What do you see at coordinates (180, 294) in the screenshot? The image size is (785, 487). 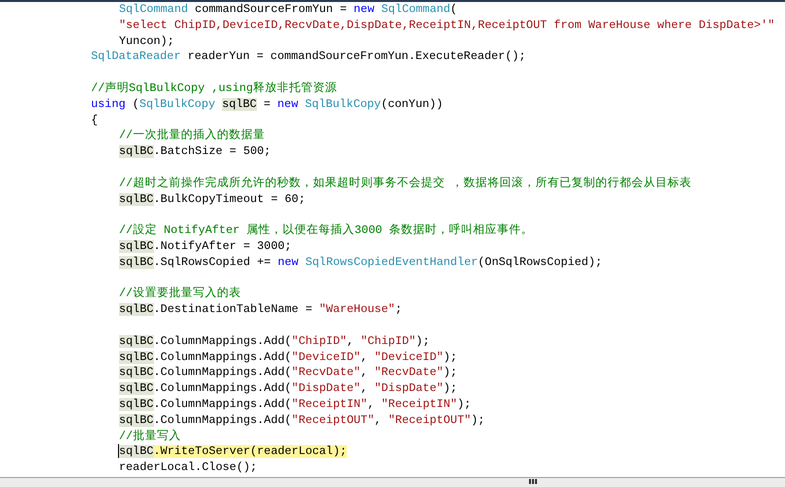 I see `code-line: //设置要批量写入的表` at bounding box center [180, 294].